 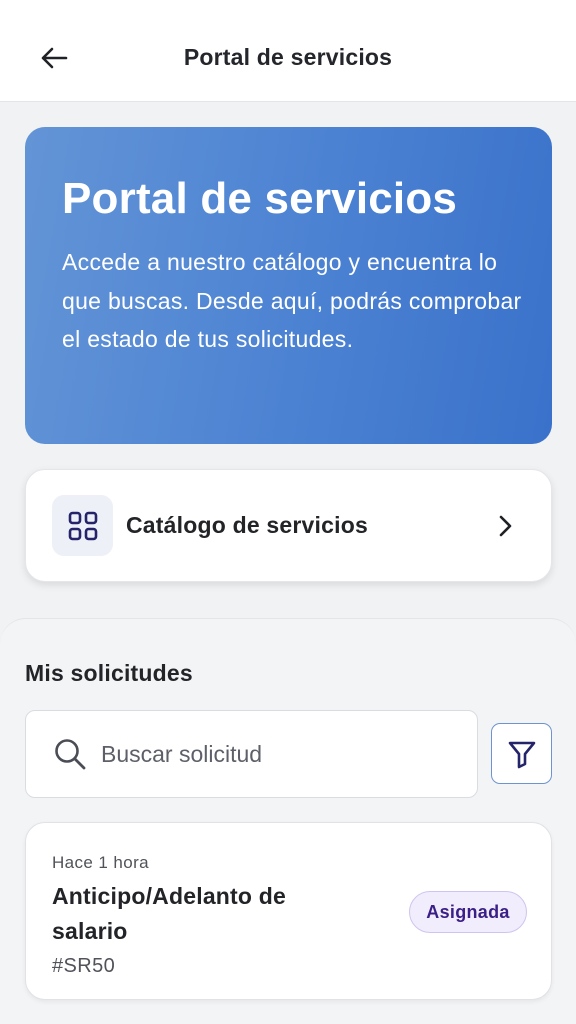 I want to click on chevron-right-icon, so click(x=505, y=526).